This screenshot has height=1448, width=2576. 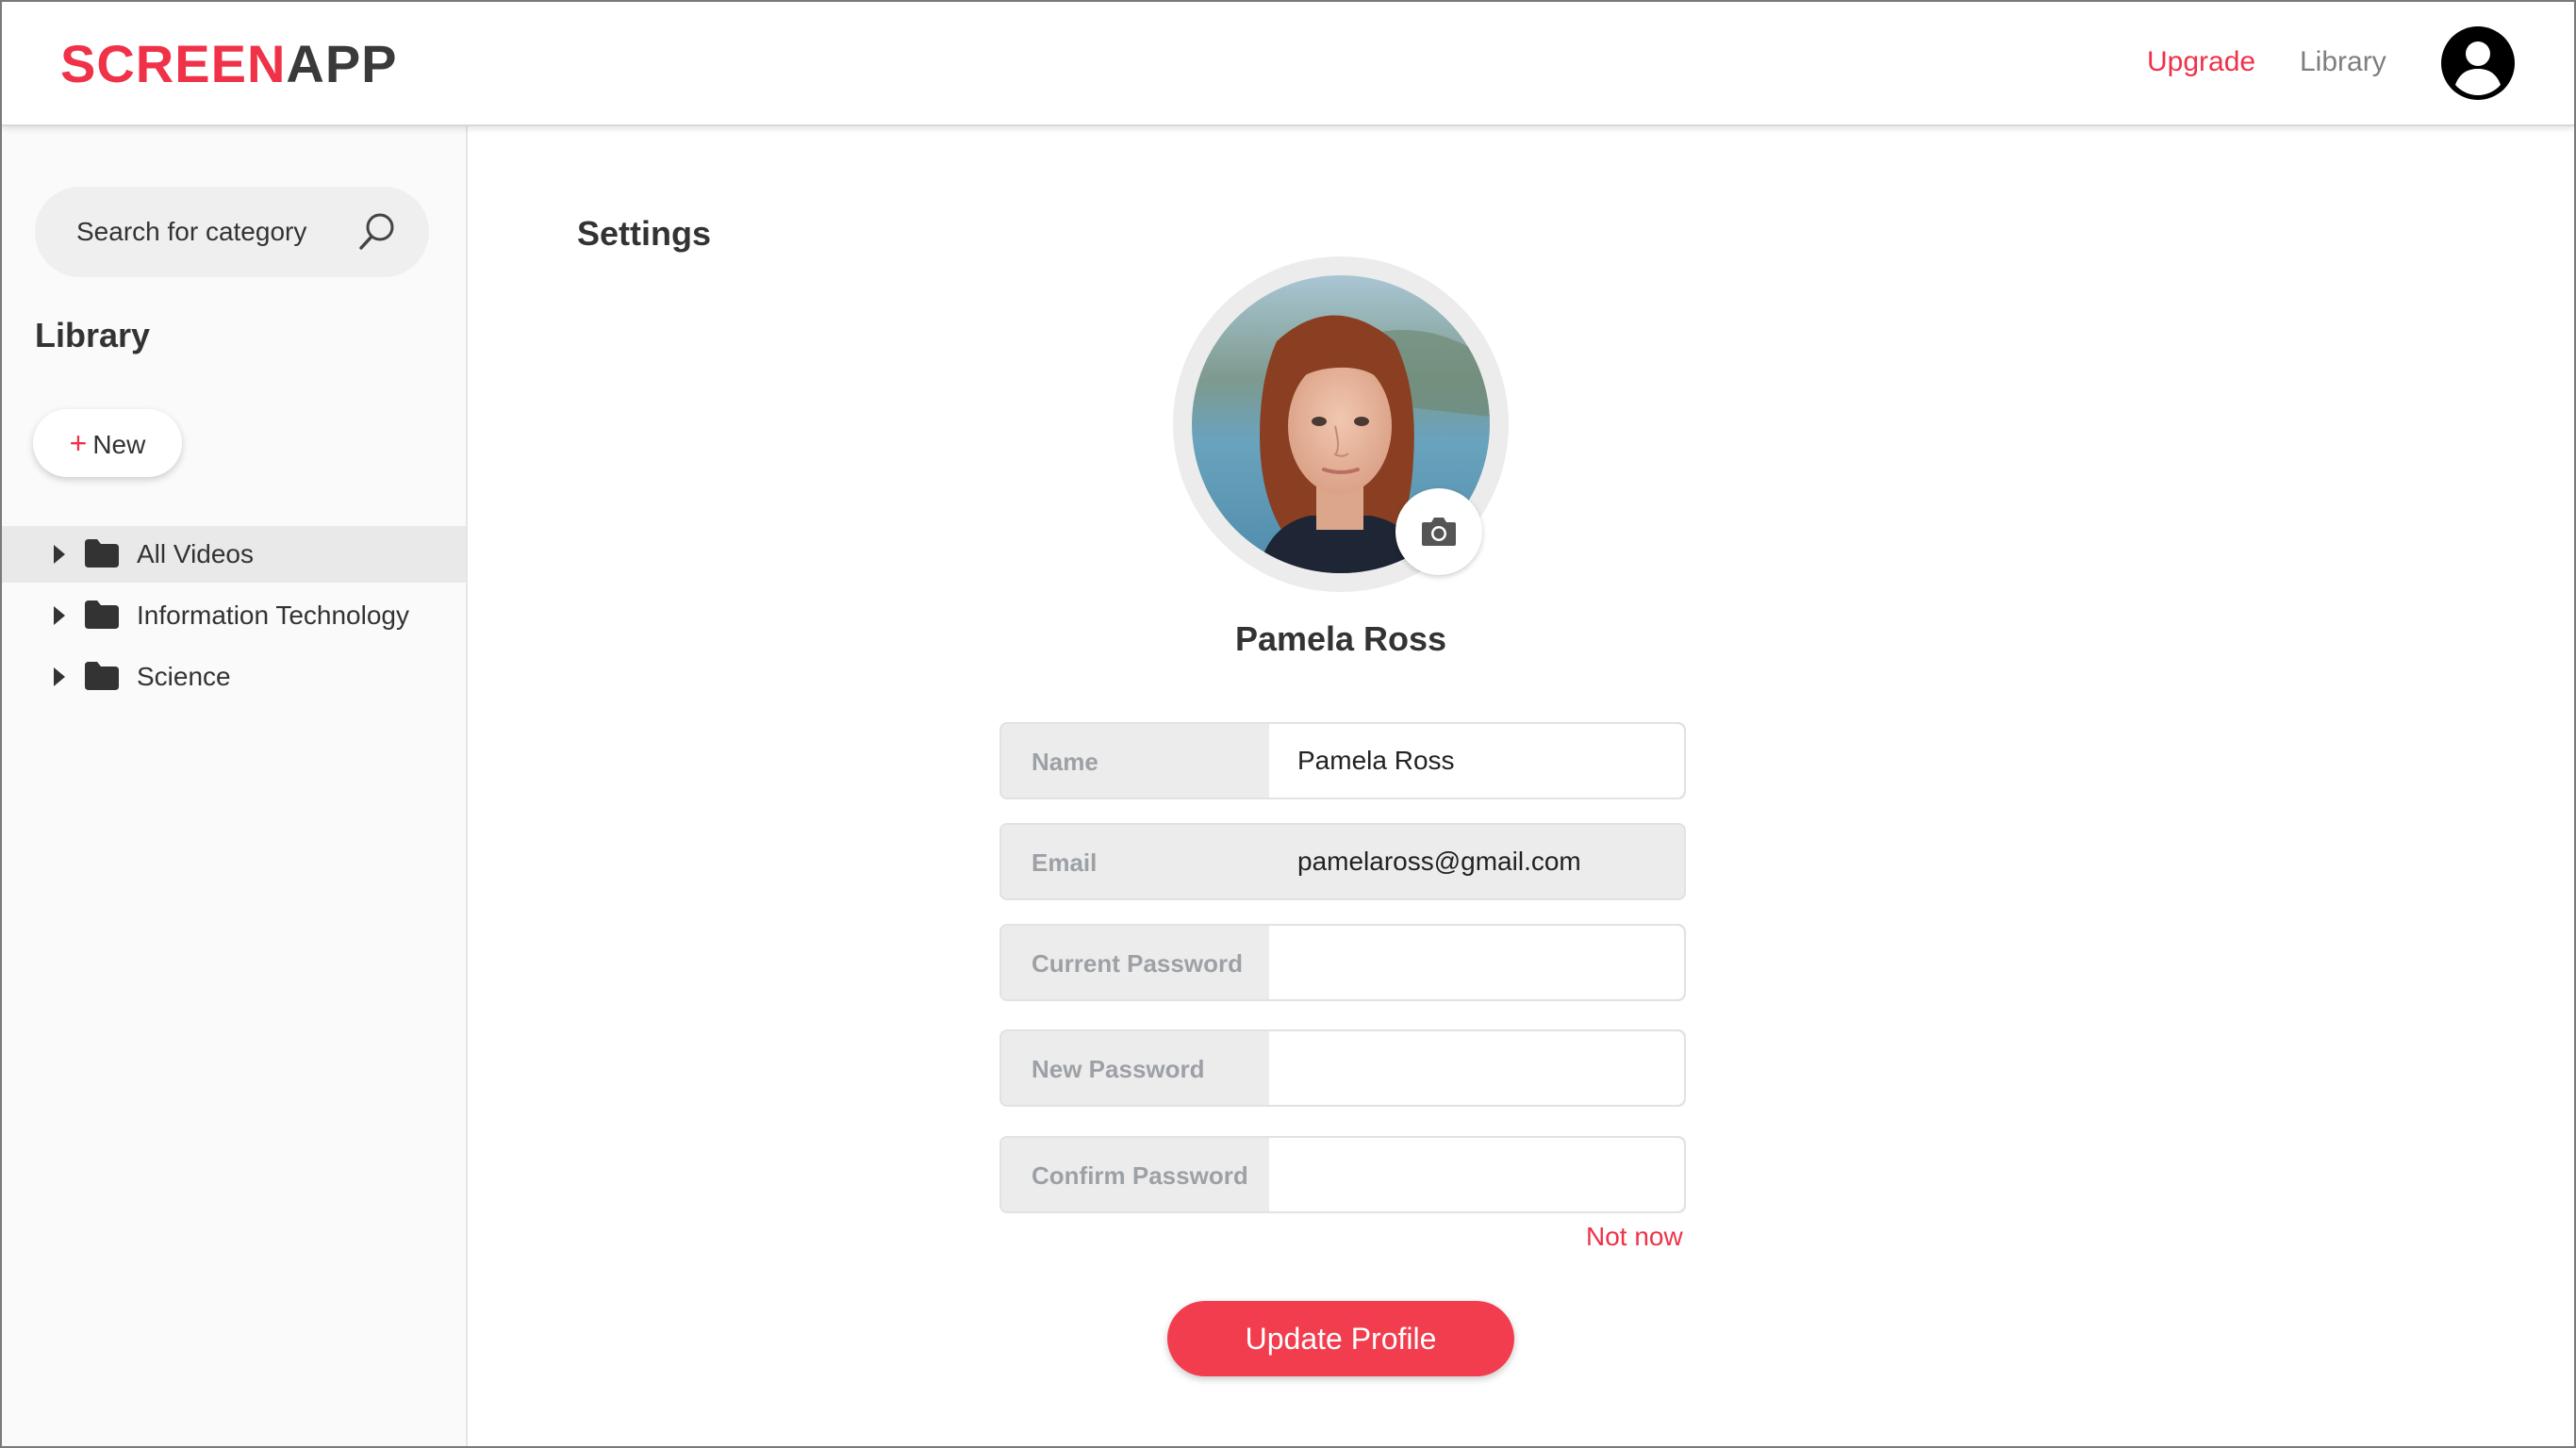 I want to click on confirm-password-label: Confirm Password, so click(x=1140, y=1175).